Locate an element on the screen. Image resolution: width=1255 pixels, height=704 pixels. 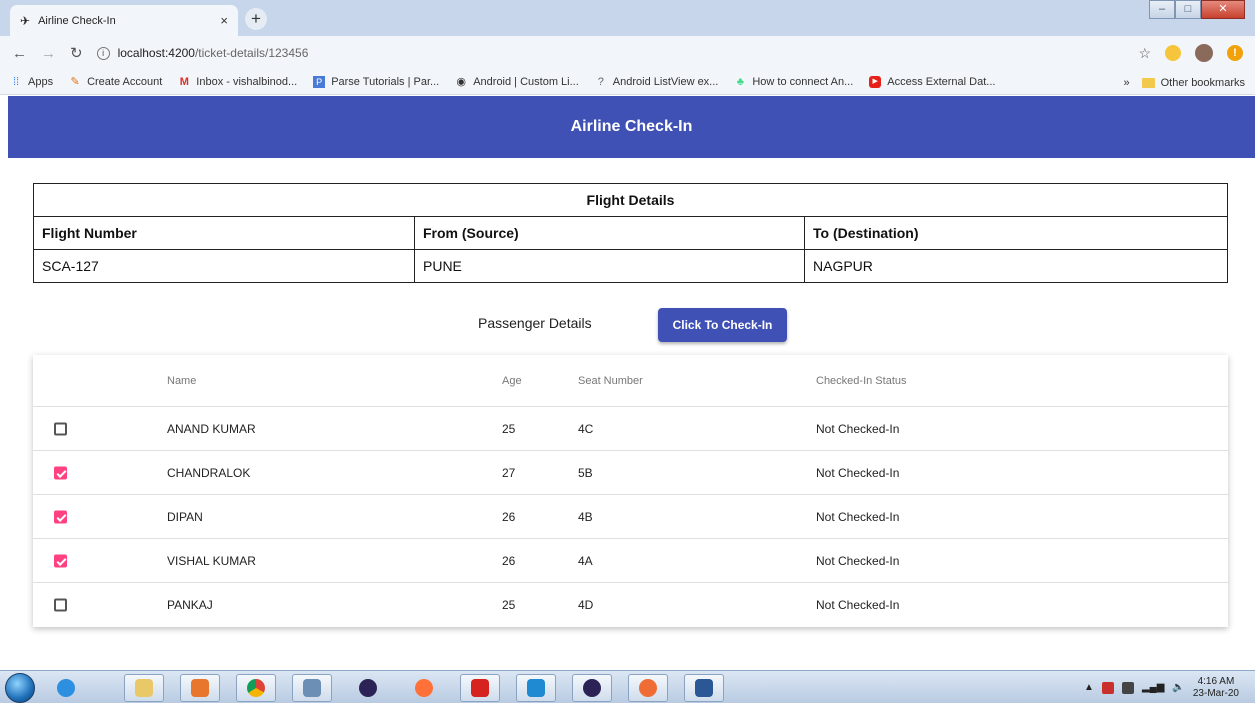
update-alert-icon: ! is located at coordinates (1235, 53).